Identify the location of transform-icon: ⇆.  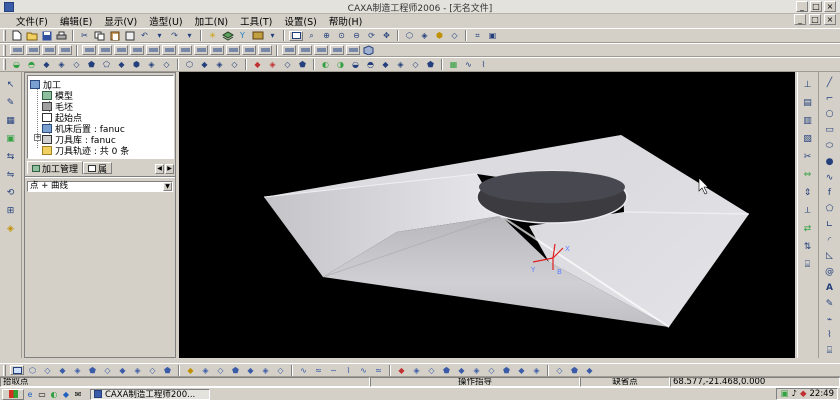
(11, 157).